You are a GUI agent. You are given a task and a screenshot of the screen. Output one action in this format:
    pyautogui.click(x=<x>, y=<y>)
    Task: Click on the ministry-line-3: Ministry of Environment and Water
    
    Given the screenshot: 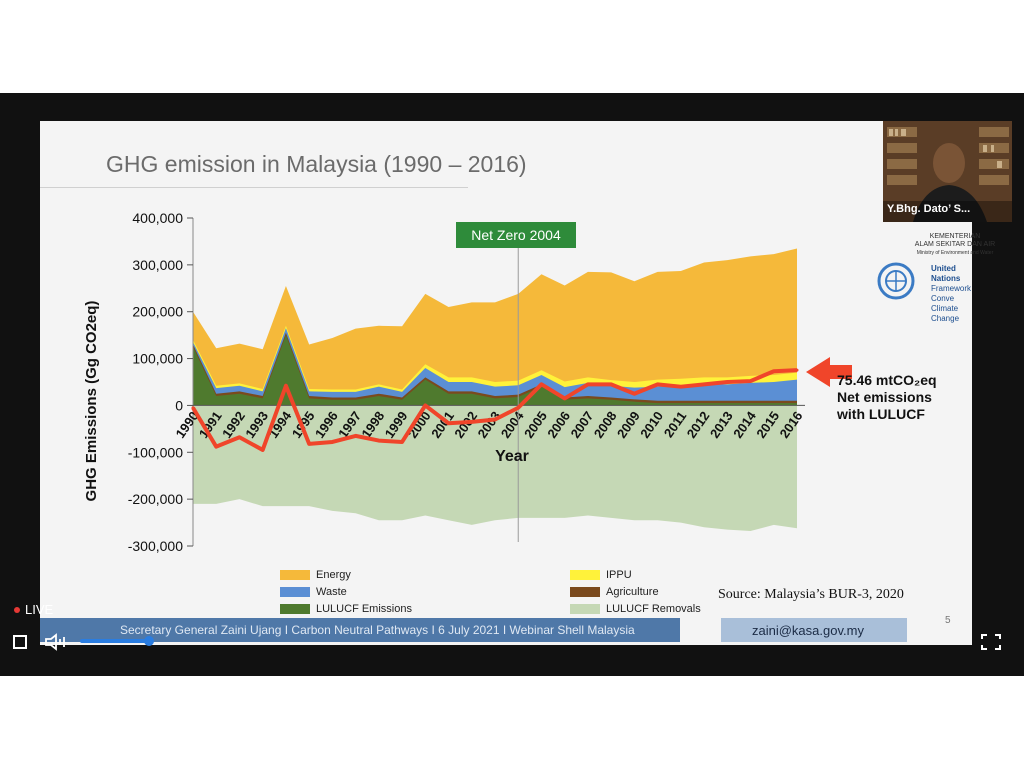 What is the action you would take?
    pyautogui.click(x=955, y=253)
    